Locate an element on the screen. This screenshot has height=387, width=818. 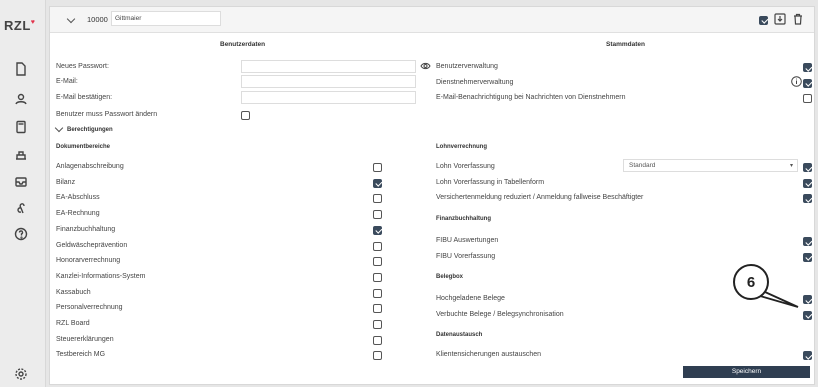
download-icon is located at coordinates (780, 20).